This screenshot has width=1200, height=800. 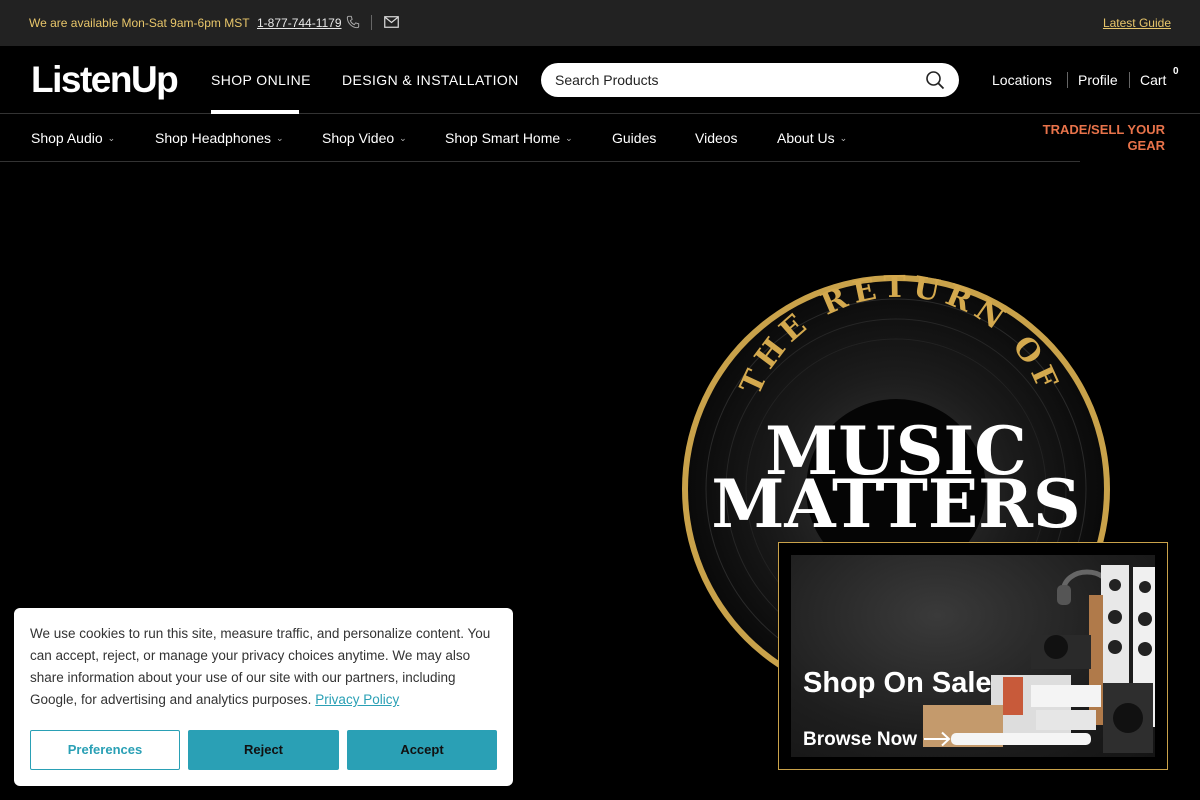 I want to click on cat-about-us: About Us ⌄, so click(x=812, y=138).